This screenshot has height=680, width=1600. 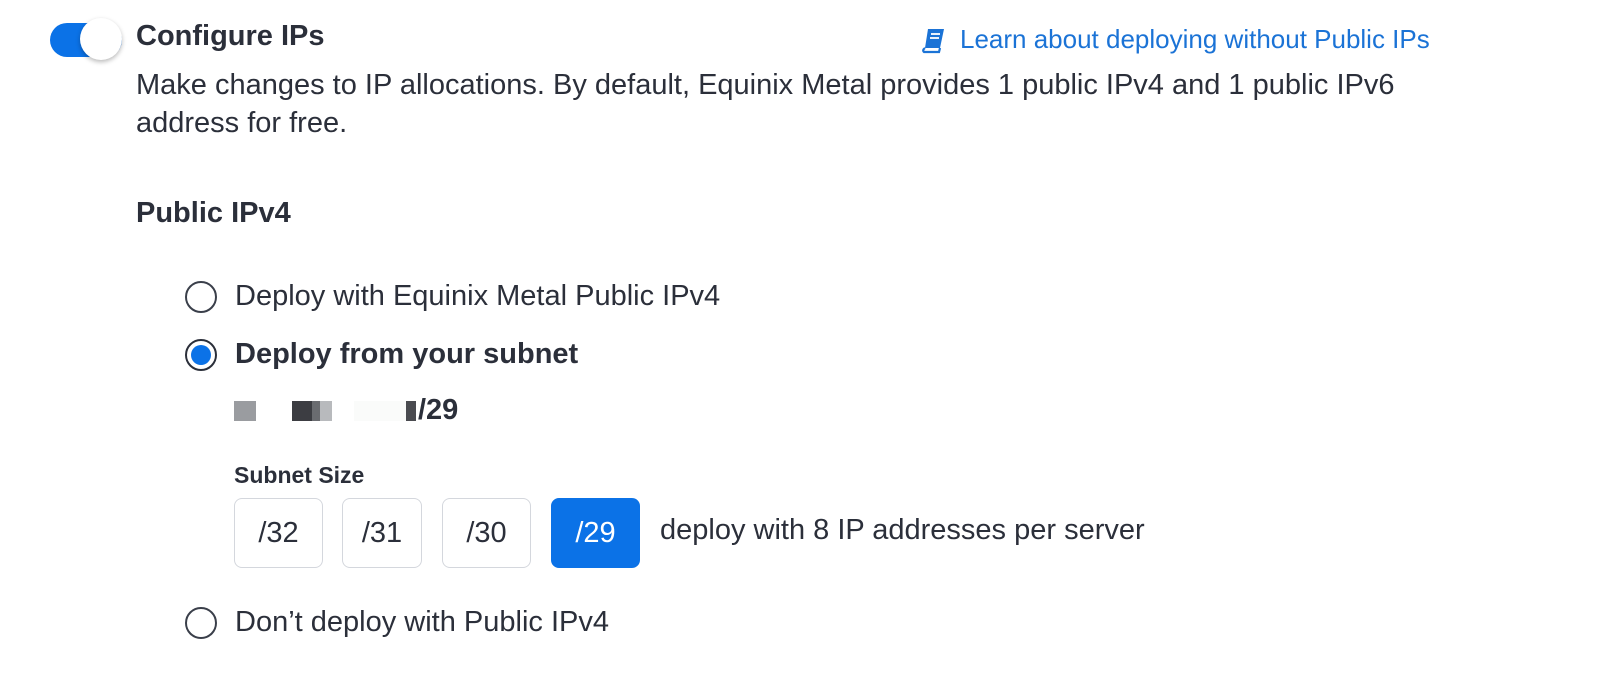 What do you see at coordinates (230, 36) in the screenshot?
I see `configure-ips-title: Configure IPs` at bounding box center [230, 36].